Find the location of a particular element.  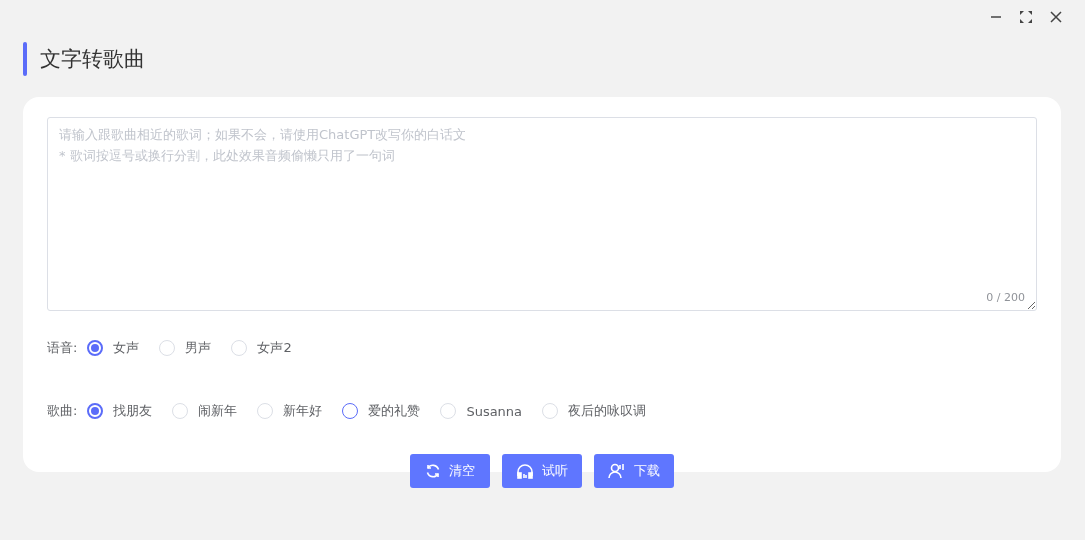

radio-option: 夜后的咏叹调 is located at coordinates (594, 411).